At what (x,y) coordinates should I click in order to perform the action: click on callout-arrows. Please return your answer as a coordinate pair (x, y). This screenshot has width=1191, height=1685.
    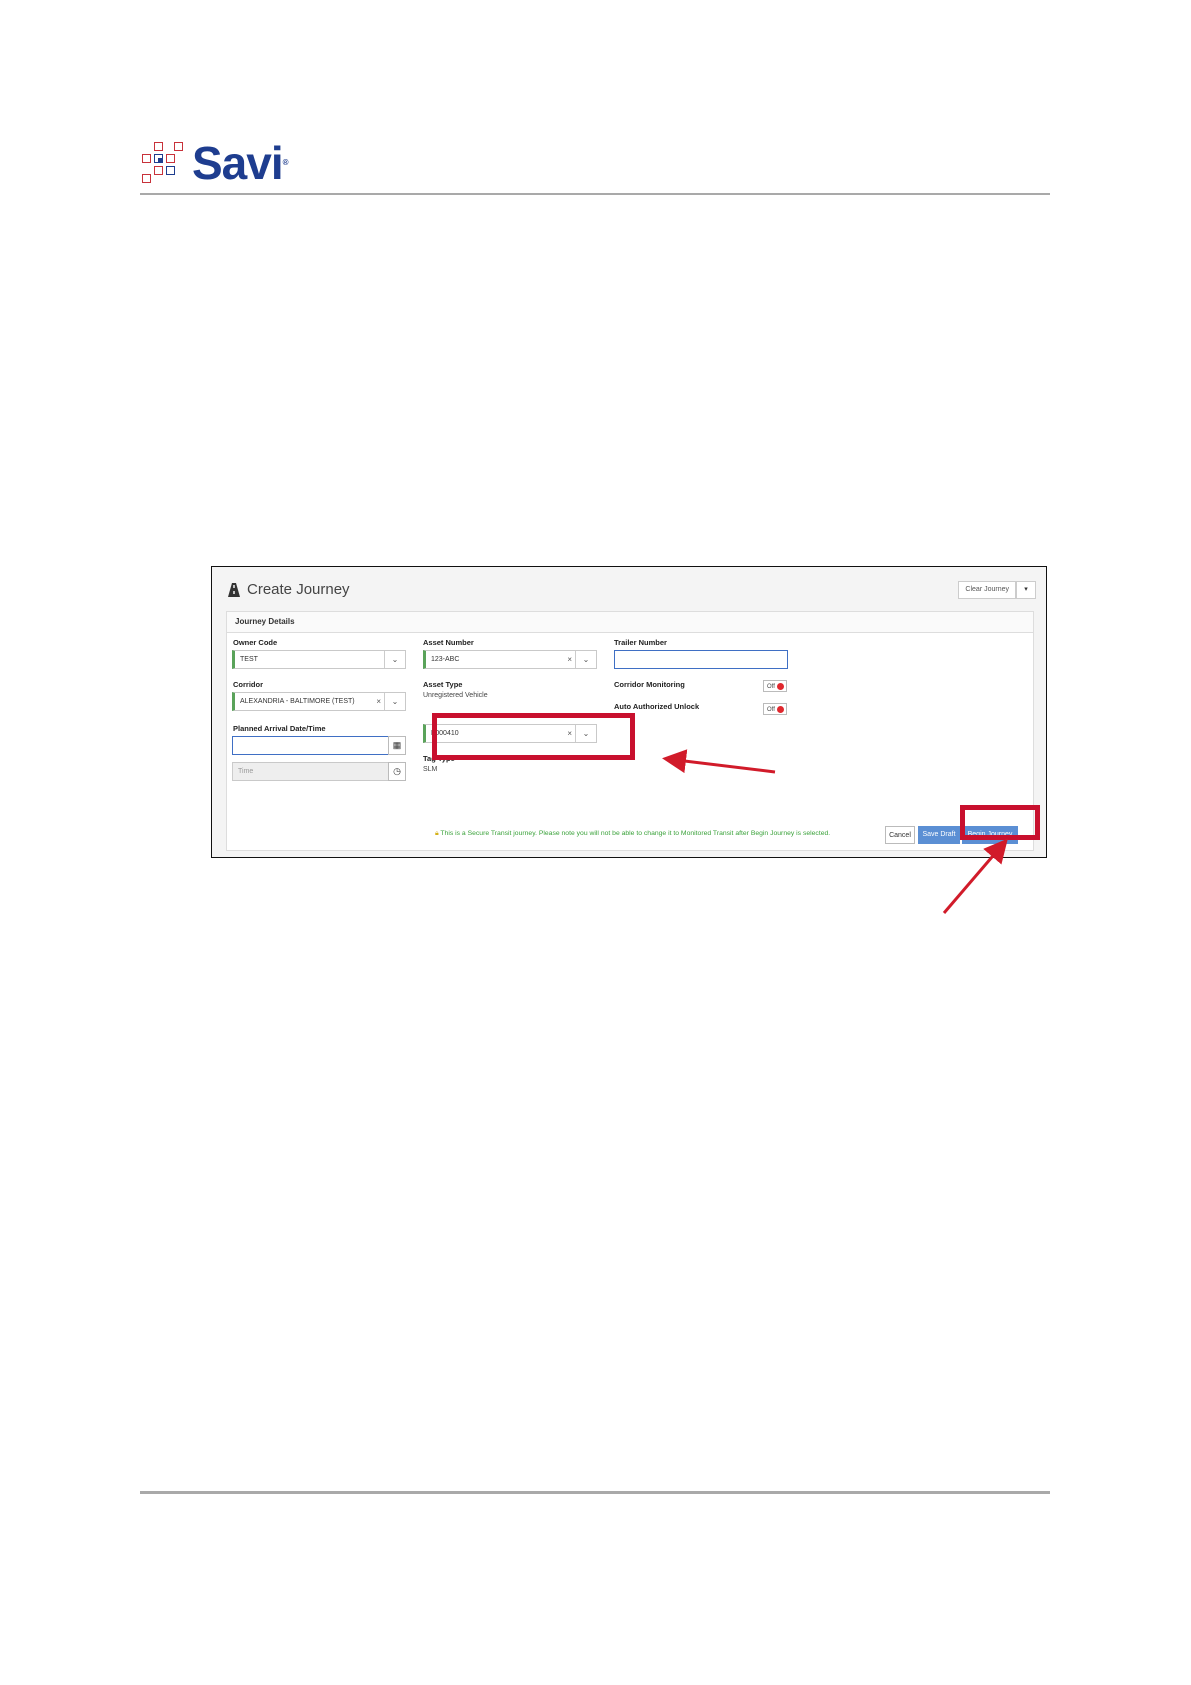
    Looking at the image, I should click on (835, 831).